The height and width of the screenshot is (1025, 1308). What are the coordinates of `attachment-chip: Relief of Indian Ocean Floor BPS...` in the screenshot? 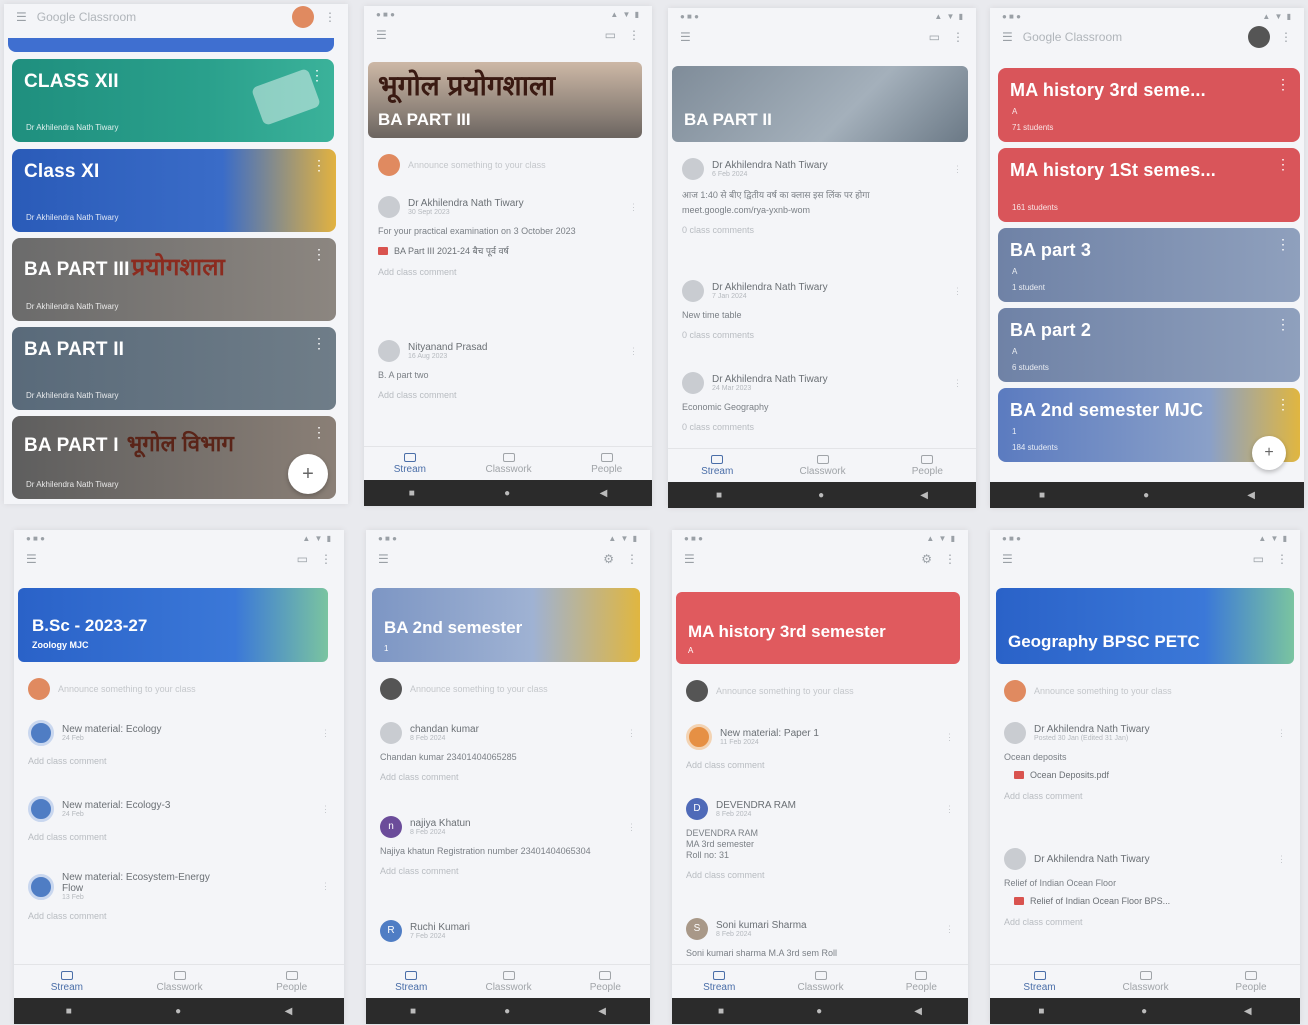 It's located at (1092, 901).